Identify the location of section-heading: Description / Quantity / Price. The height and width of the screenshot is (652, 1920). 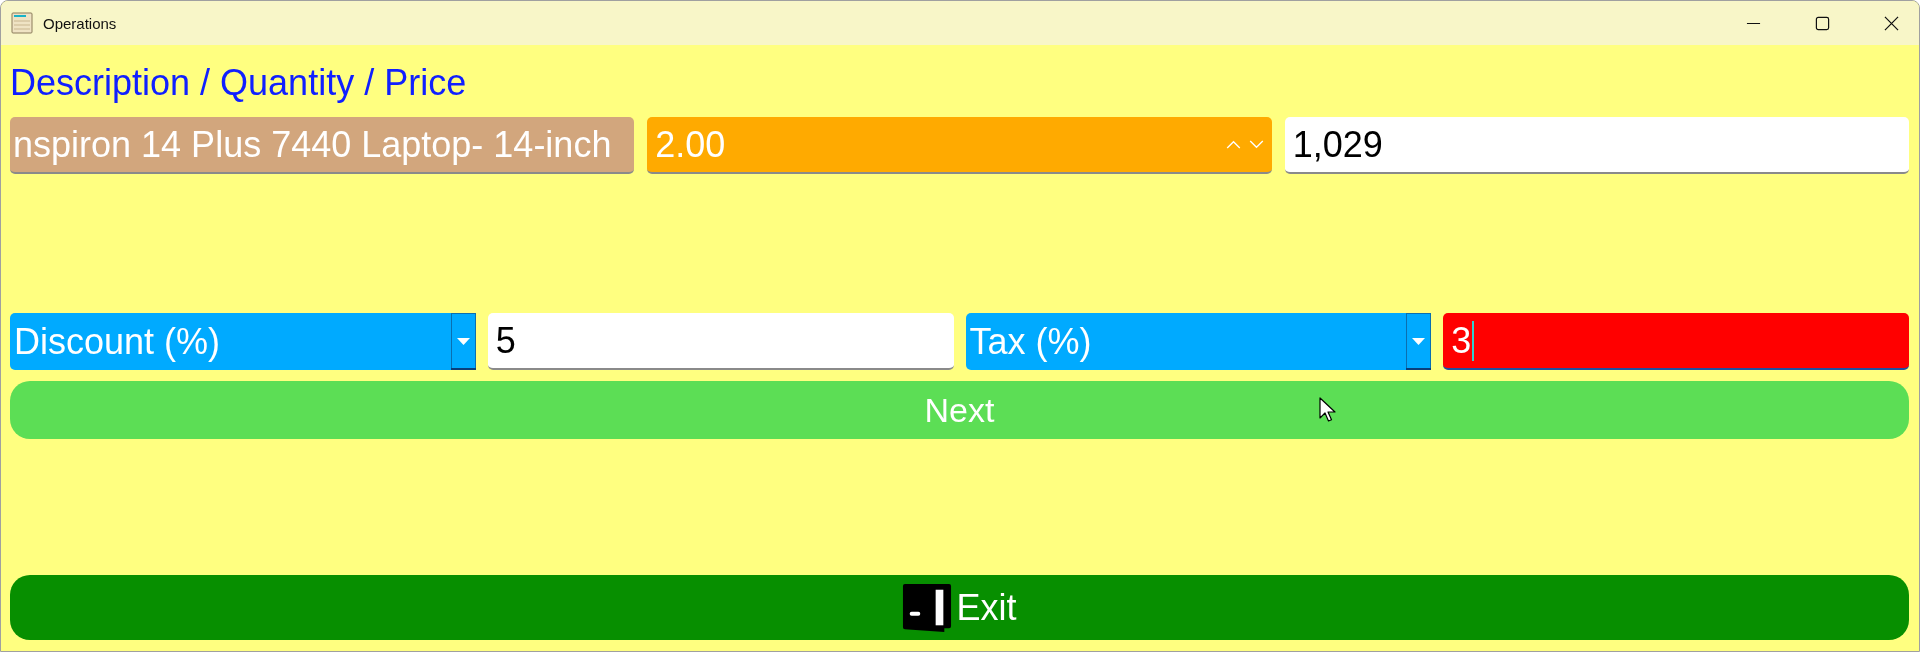
(238, 83).